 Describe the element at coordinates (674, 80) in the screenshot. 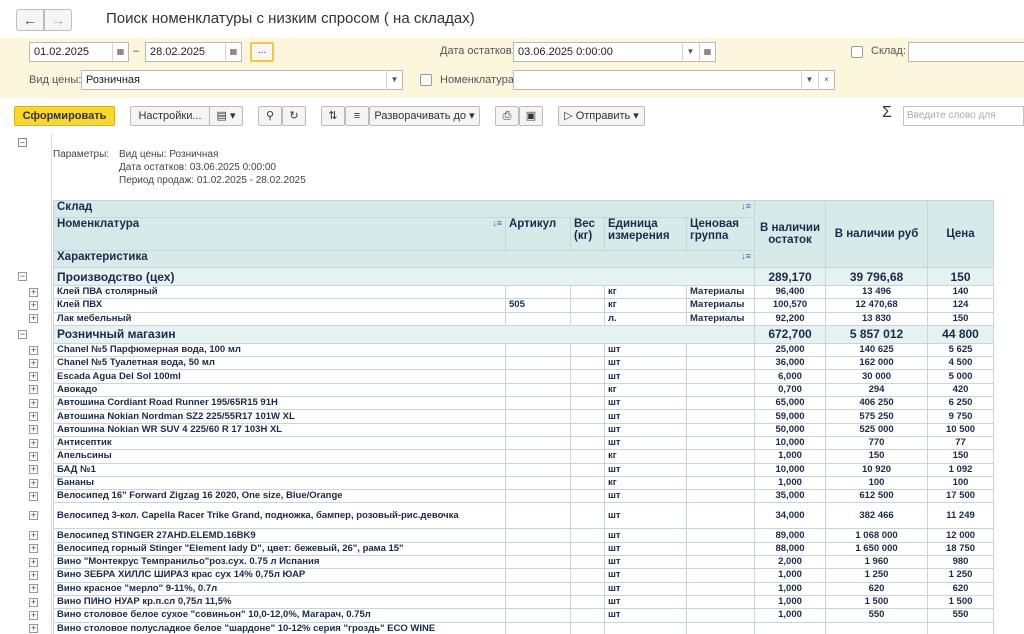

I see `nomenclature-field: ▼ ×` at that location.